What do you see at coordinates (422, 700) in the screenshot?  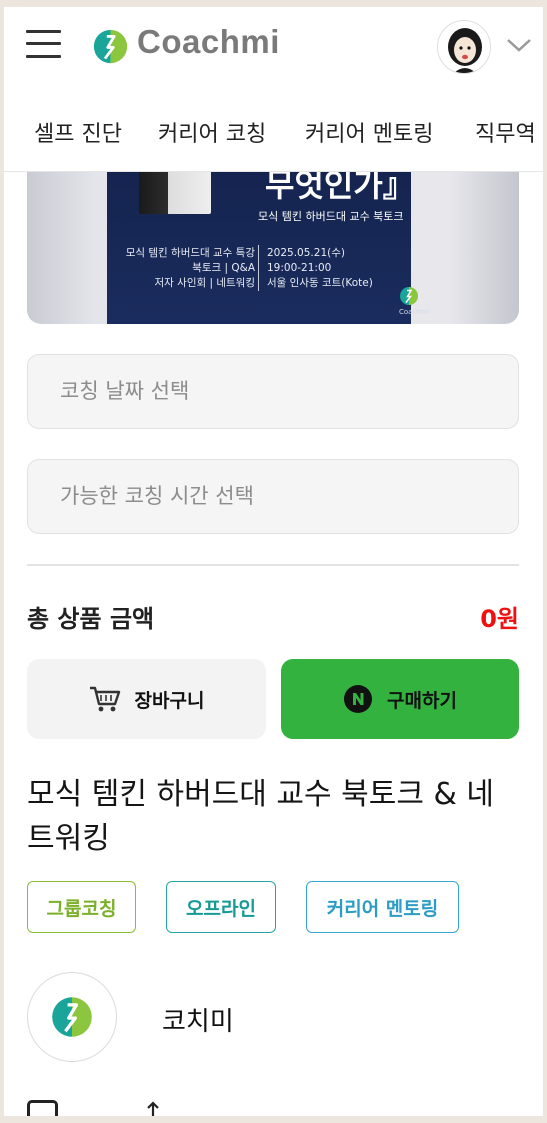 I see `buy-label: 구매하기` at bounding box center [422, 700].